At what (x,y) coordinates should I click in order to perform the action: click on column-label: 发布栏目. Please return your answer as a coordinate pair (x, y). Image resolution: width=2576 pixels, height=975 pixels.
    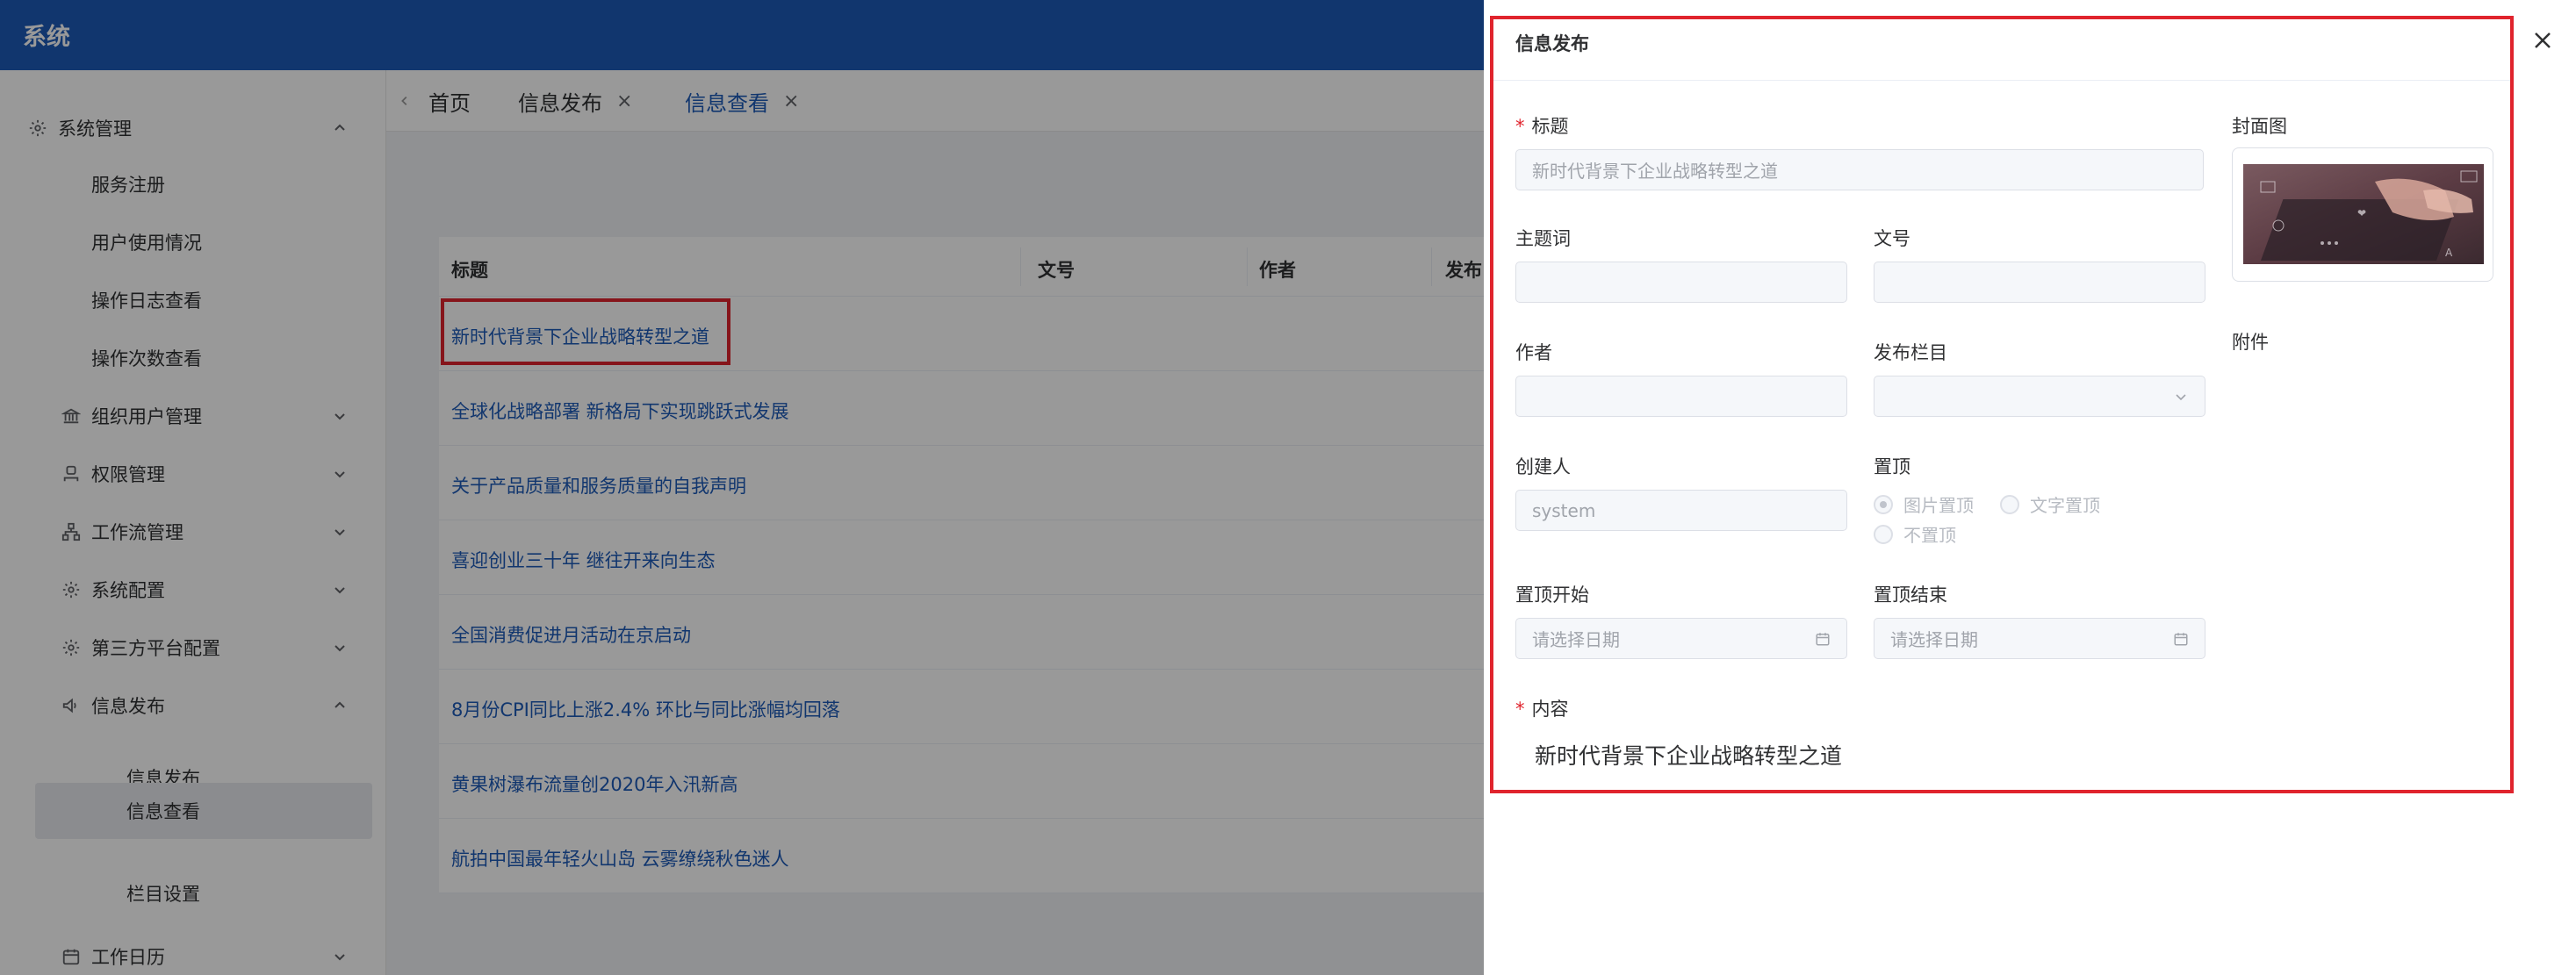
    Looking at the image, I should click on (1910, 352).